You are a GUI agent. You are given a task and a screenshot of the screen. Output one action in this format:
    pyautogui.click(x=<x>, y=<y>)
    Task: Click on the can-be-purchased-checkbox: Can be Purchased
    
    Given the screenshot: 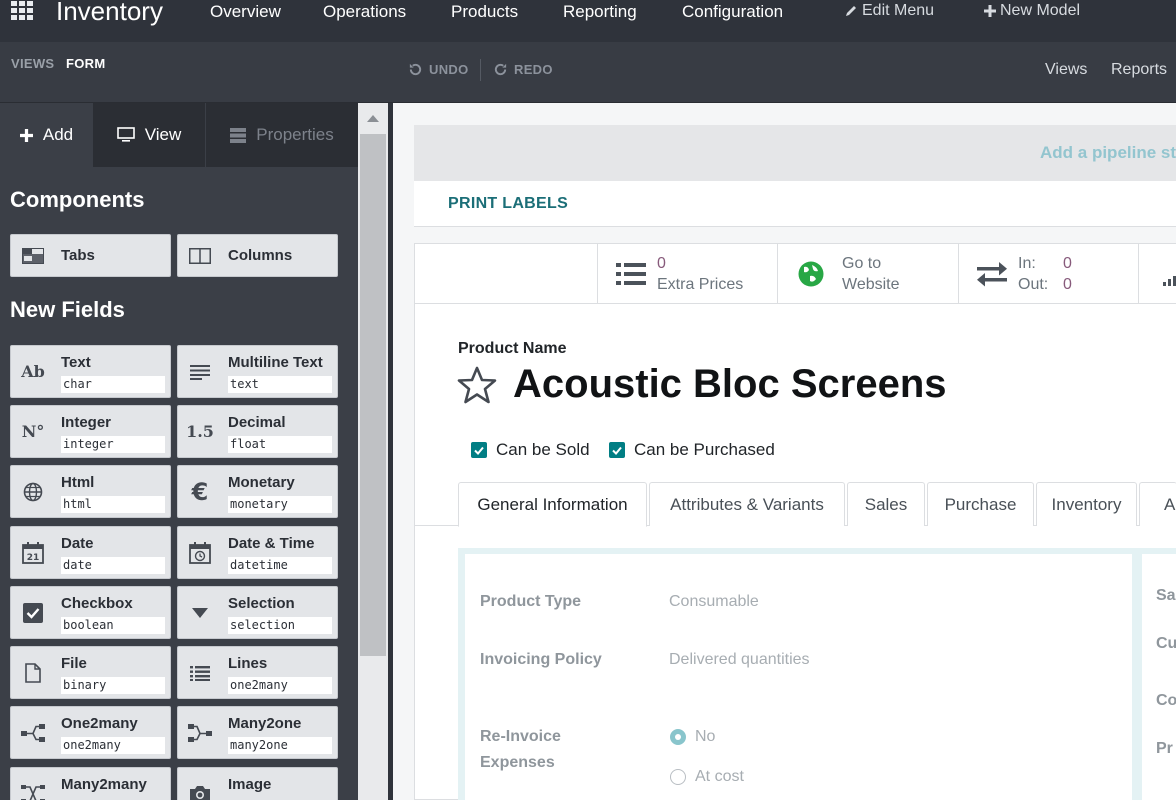 What is the action you would take?
    pyautogui.click(x=692, y=450)
    